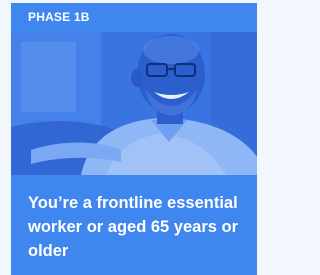 Image resolution: width=320 pixels, height=275 pixels. What do you see at coordinates (59, 17) in the screenshot?
I see `phase-label: PHASE 1B` at bounding box center [59, 17].